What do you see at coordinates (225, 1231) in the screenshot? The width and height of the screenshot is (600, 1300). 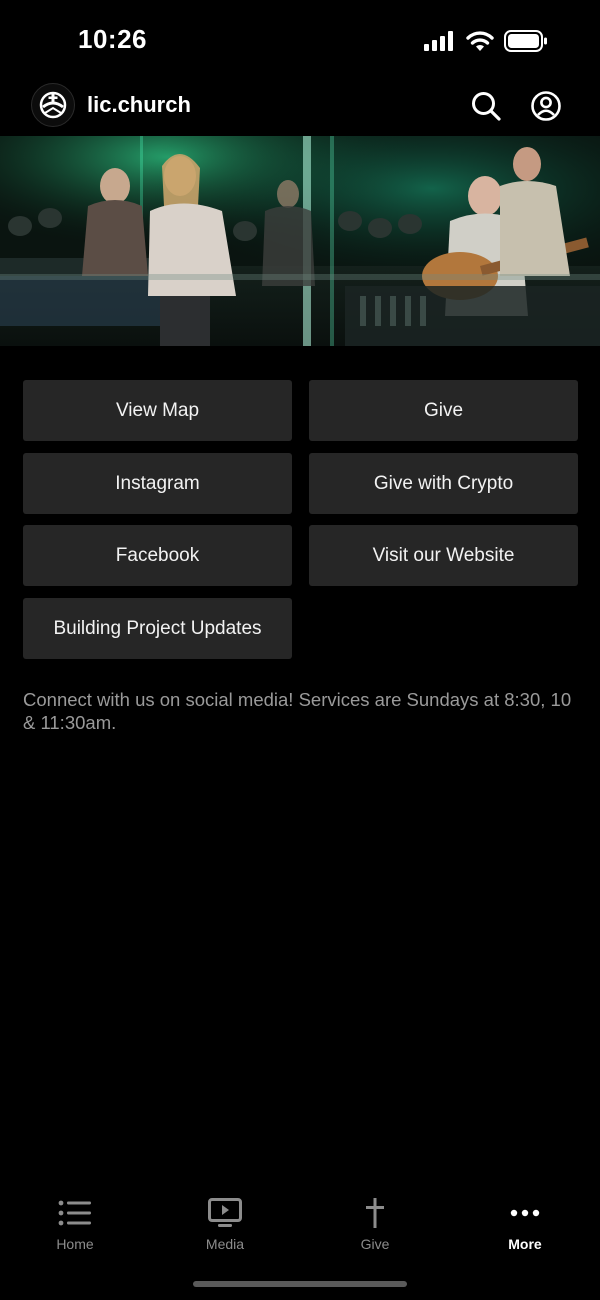 I see `tab-media: Media` at bounding box center [225, 1231].